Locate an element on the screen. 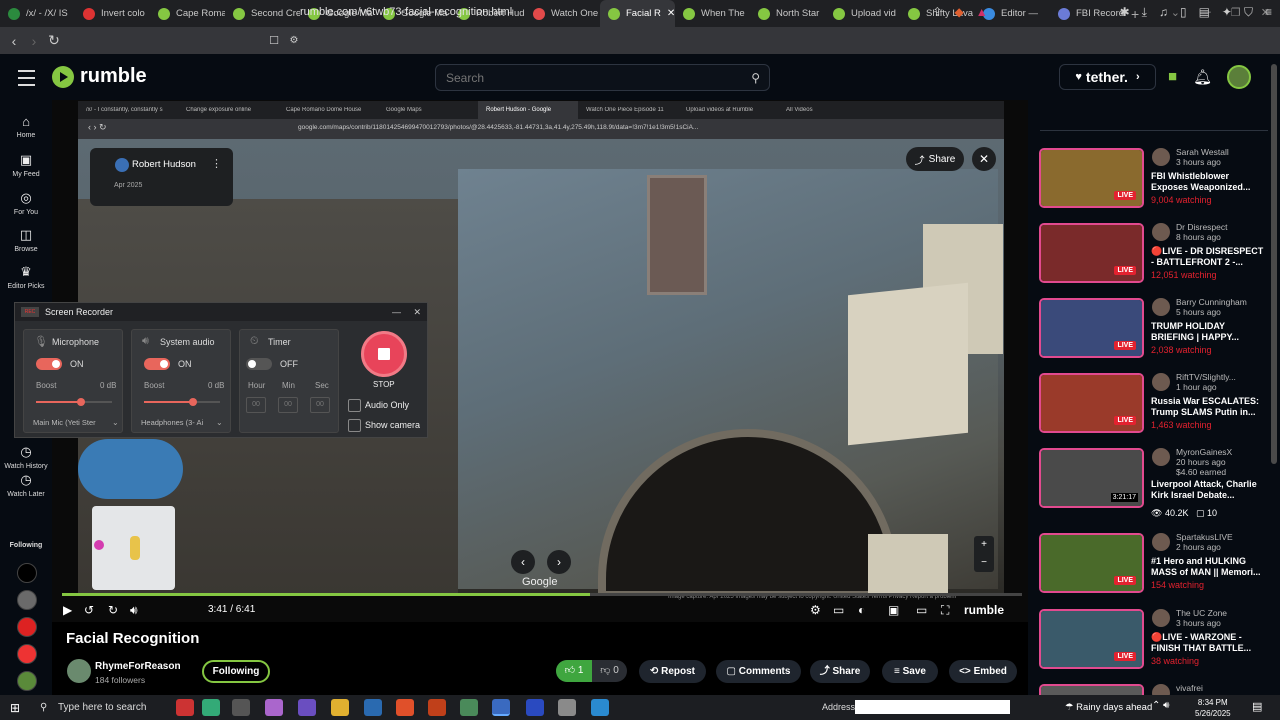 This screenshot has width=1280, height=720. captions-icon: ▭ is located at coordinates (838, 610).